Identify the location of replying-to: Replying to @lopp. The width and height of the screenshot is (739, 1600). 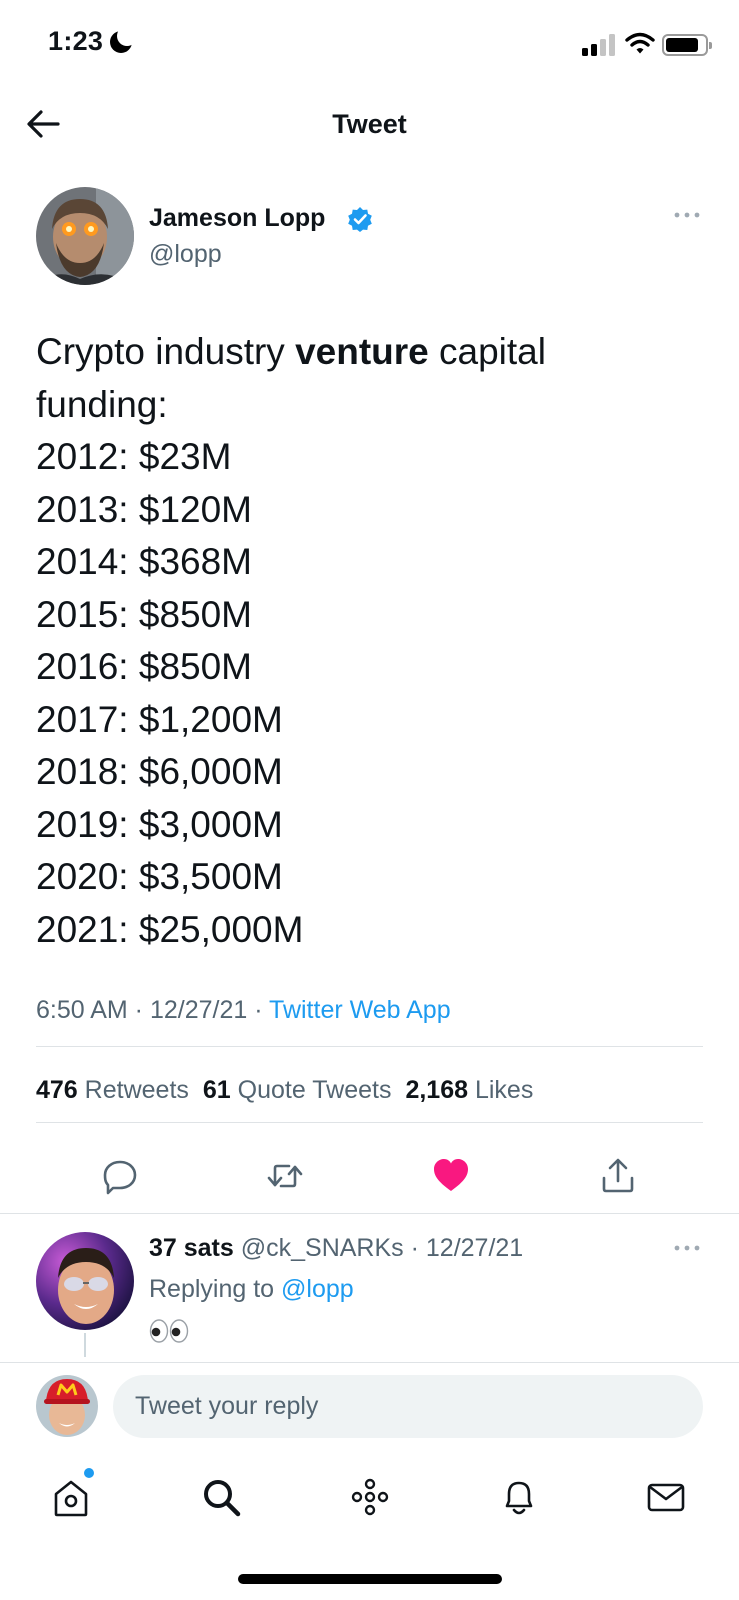
(251, 1289).